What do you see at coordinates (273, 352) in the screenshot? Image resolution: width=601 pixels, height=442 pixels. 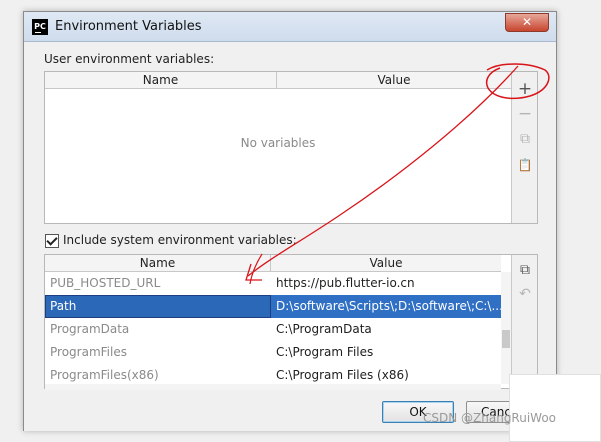 I see `table-row: ProgramFiles C:\Program Files` at bounding box center [273, 352].